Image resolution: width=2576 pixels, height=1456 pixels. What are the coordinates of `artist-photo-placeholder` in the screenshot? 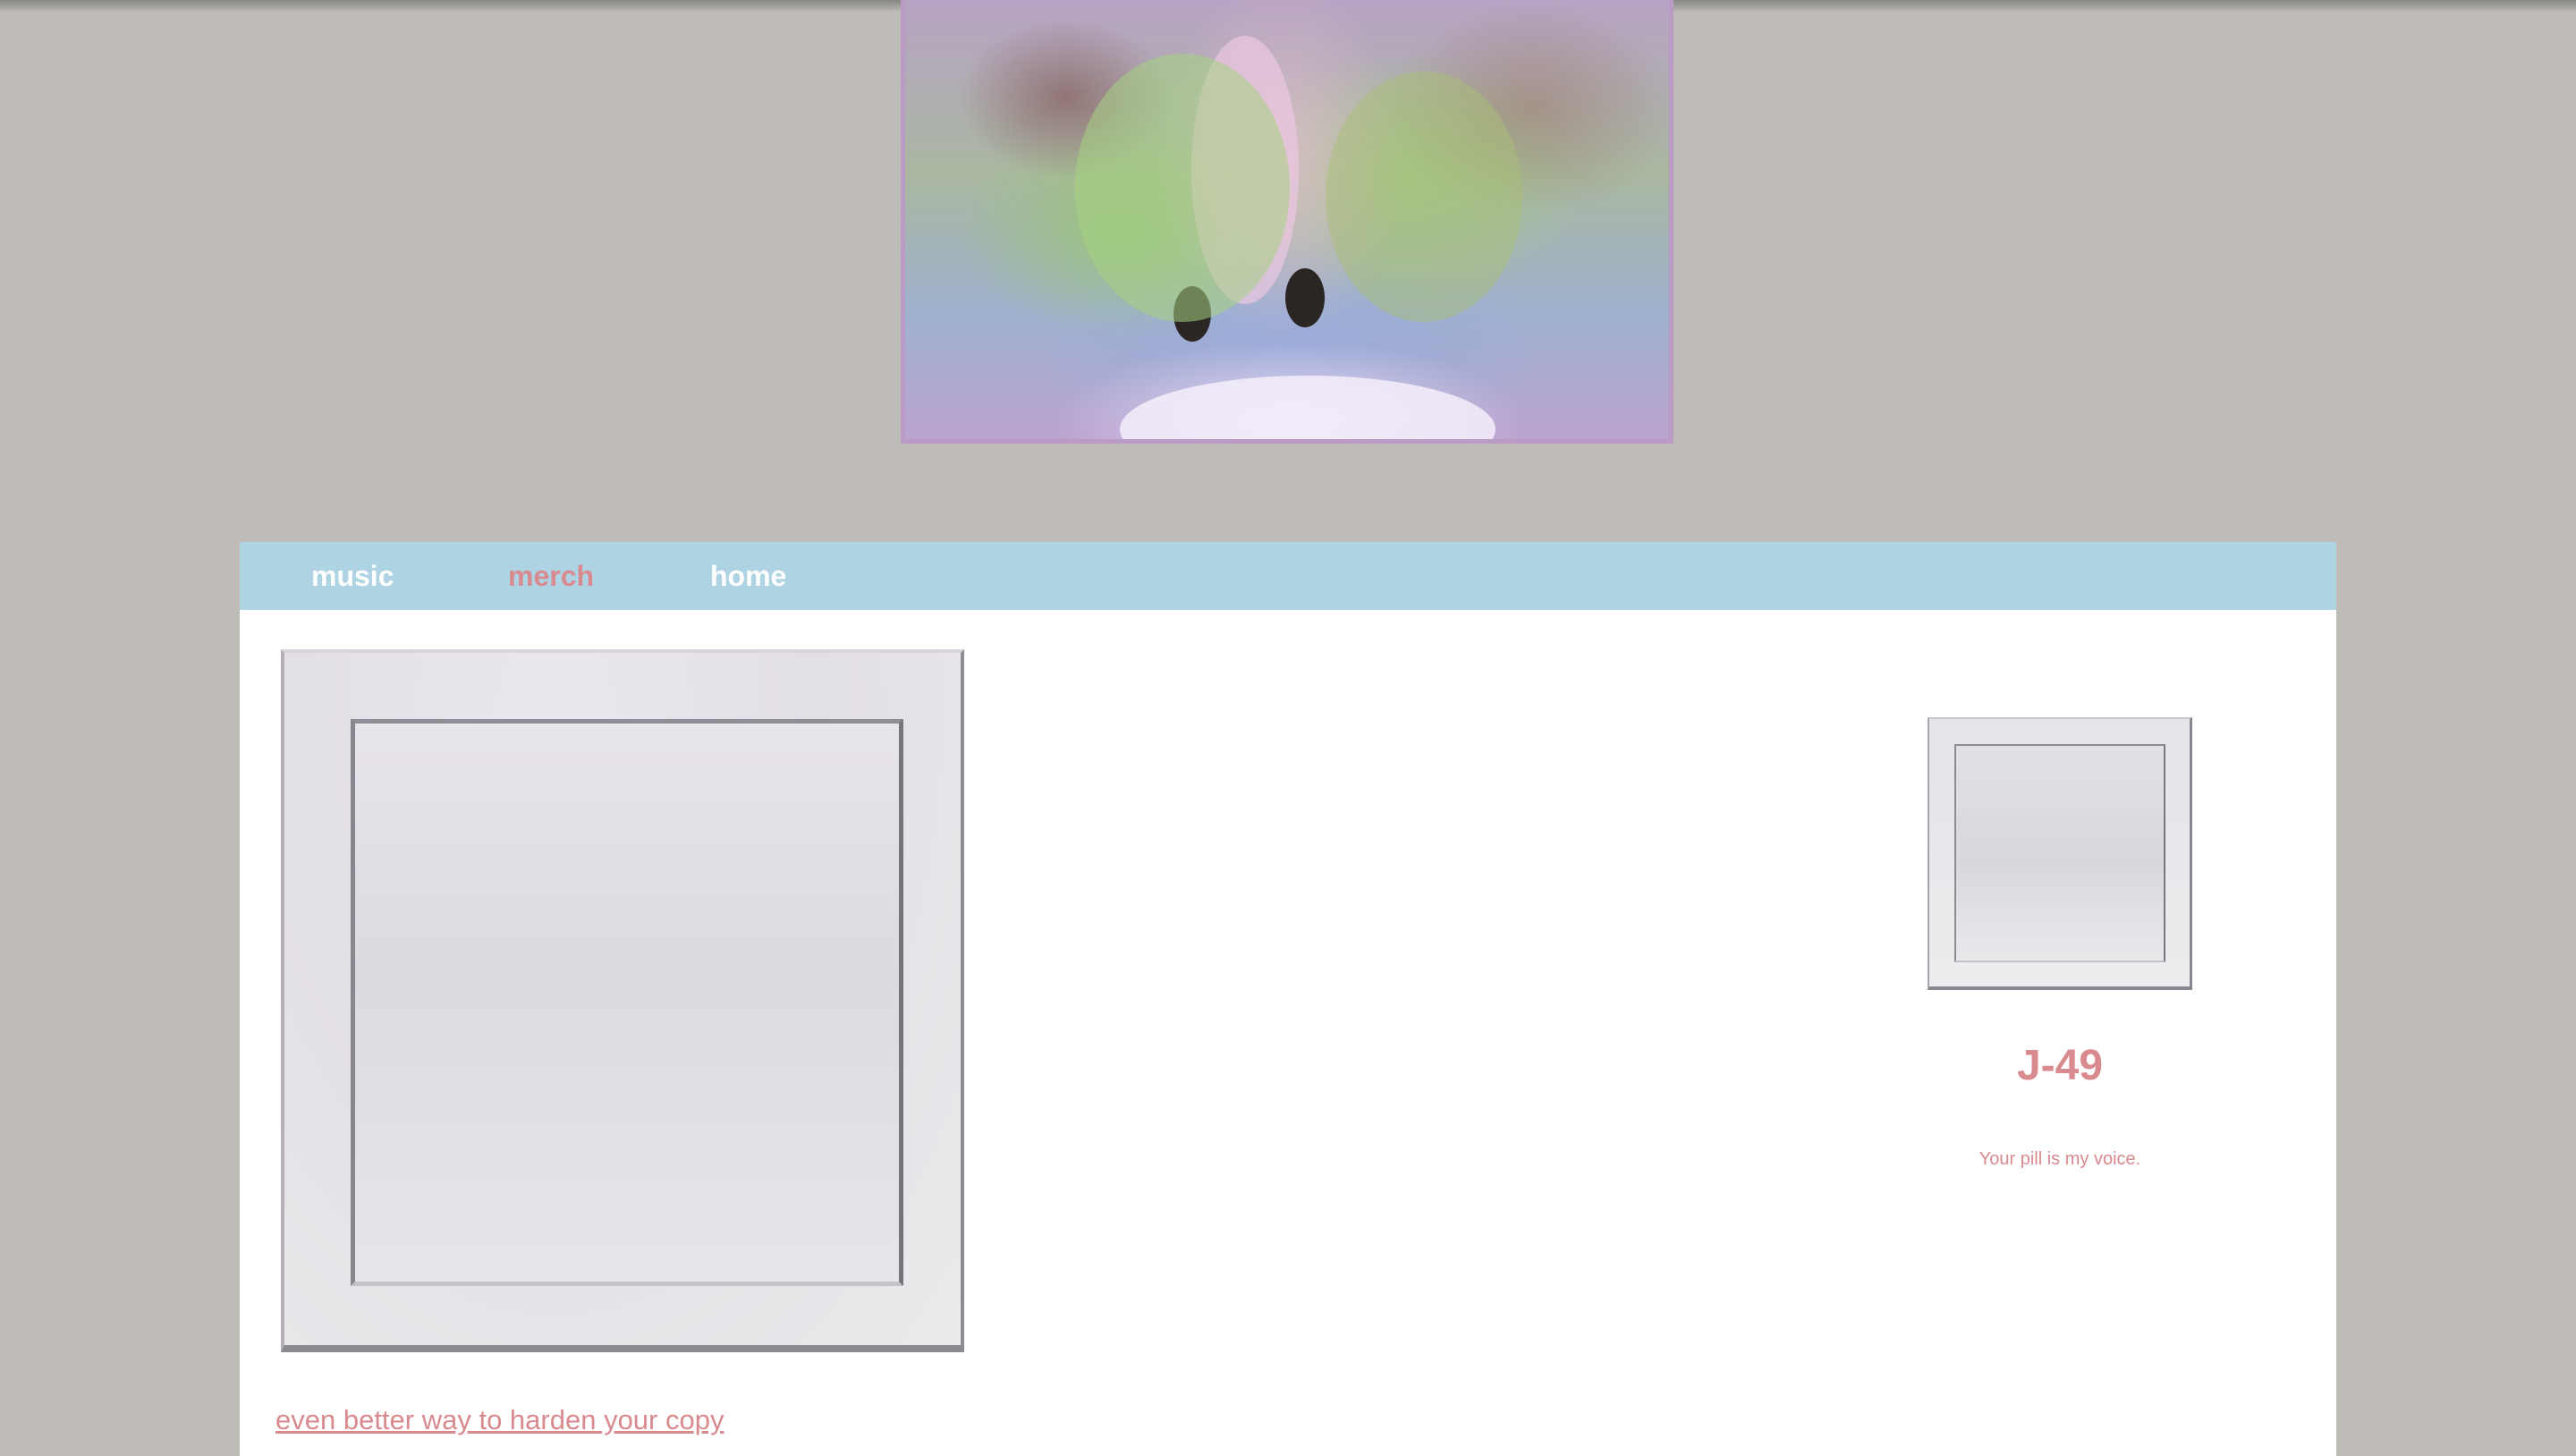 It's located at (2059, 853).